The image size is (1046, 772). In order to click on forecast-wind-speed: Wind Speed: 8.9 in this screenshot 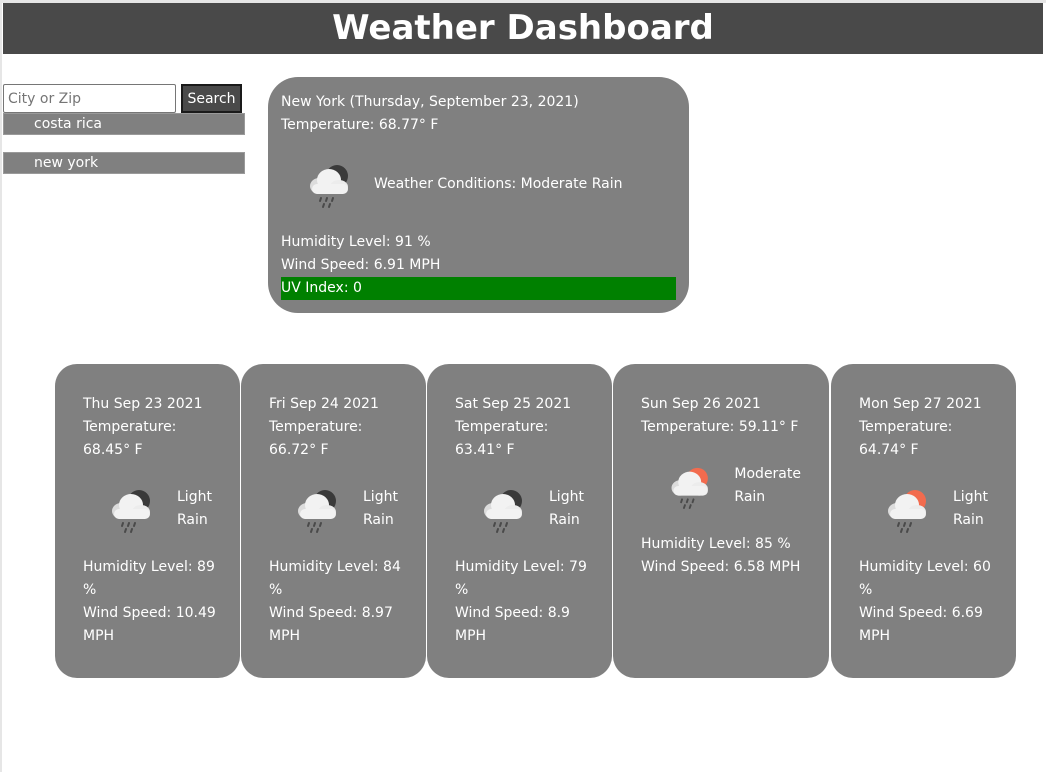, I will do `click(512, 613)`.